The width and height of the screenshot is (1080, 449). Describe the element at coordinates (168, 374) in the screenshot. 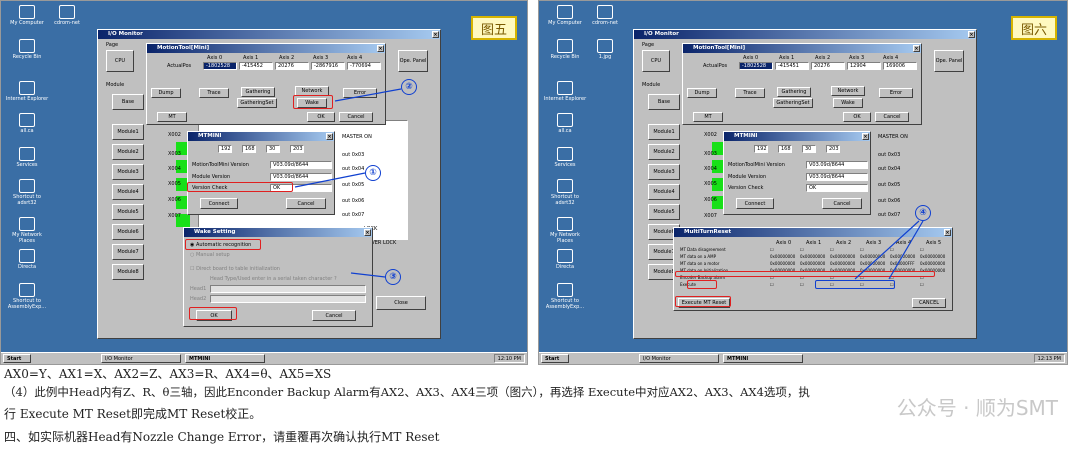

I see `text-line: AX0=Y、AX1=X、AX2=Z、AX3=R、AX4=θ、AX5=XS` at that location.